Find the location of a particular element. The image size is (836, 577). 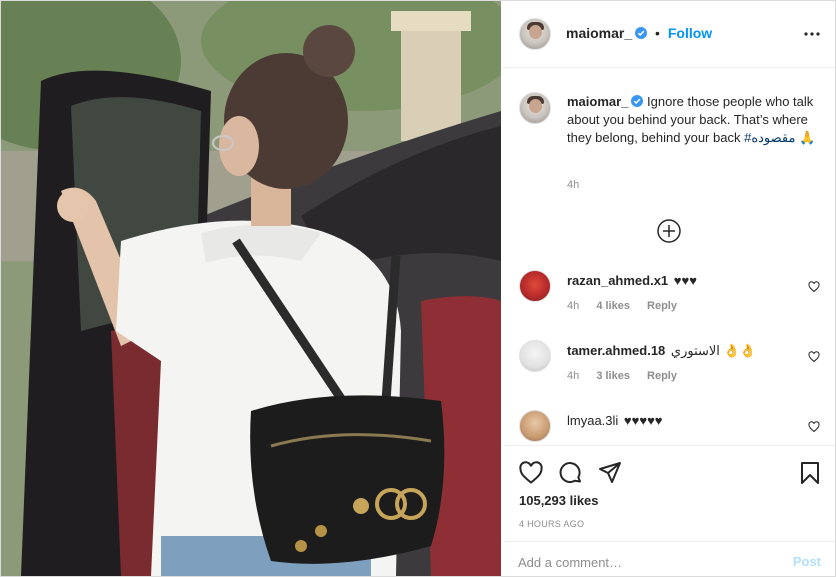

follow-button: Follow is located at coordinates (690, 33).